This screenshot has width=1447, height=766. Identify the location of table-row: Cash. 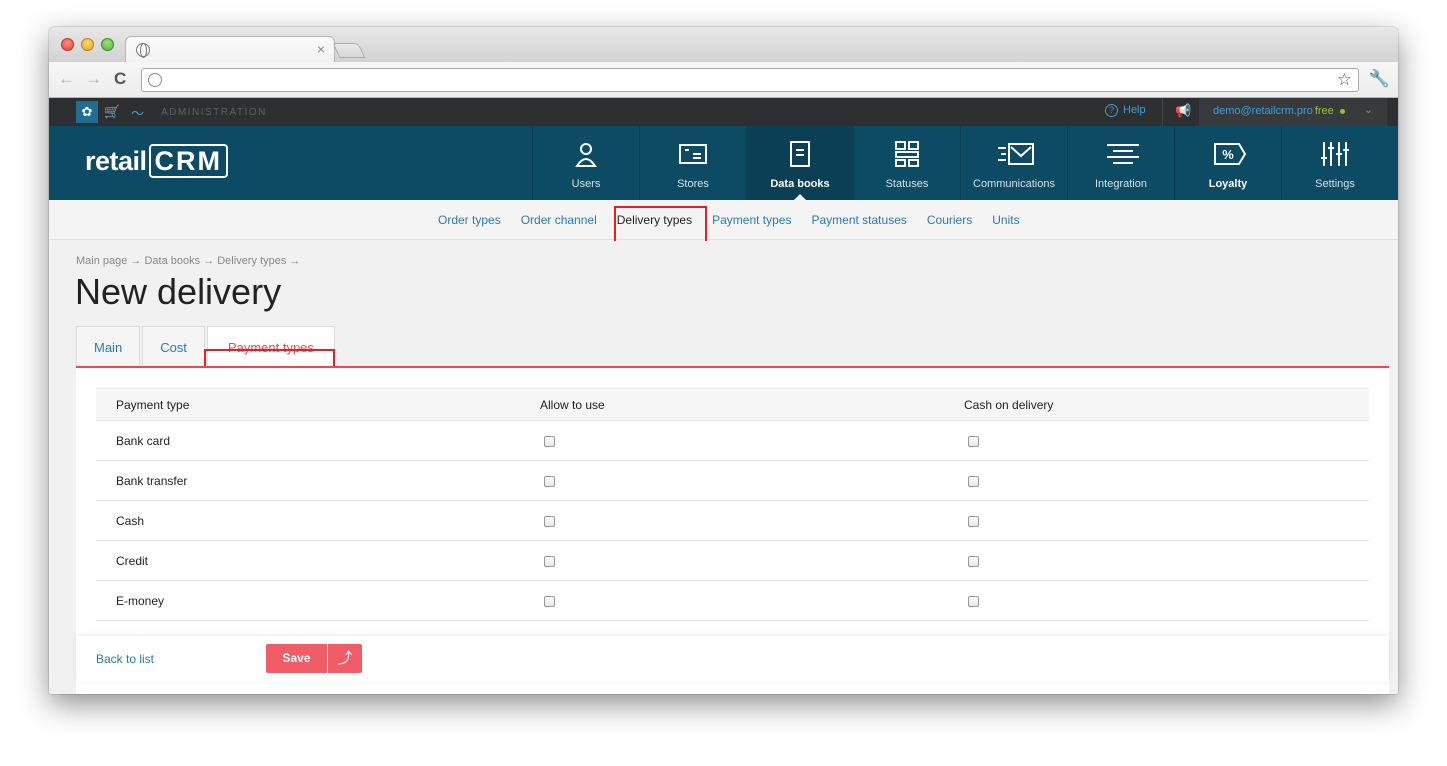
(732, 520).